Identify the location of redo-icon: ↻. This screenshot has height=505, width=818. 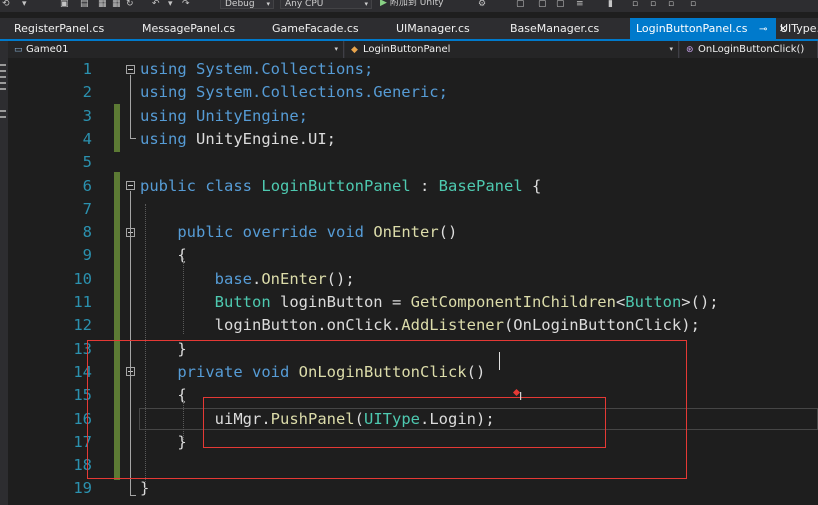
(130, 4).